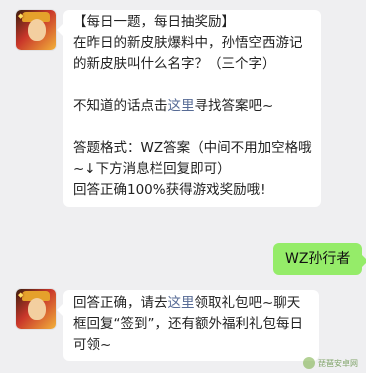 This screenshot has width=366, height=373. Describe the element at coordinates (120, 106) in the screenshot. I see `hint-before-text: 不知道的话点击` at that location.